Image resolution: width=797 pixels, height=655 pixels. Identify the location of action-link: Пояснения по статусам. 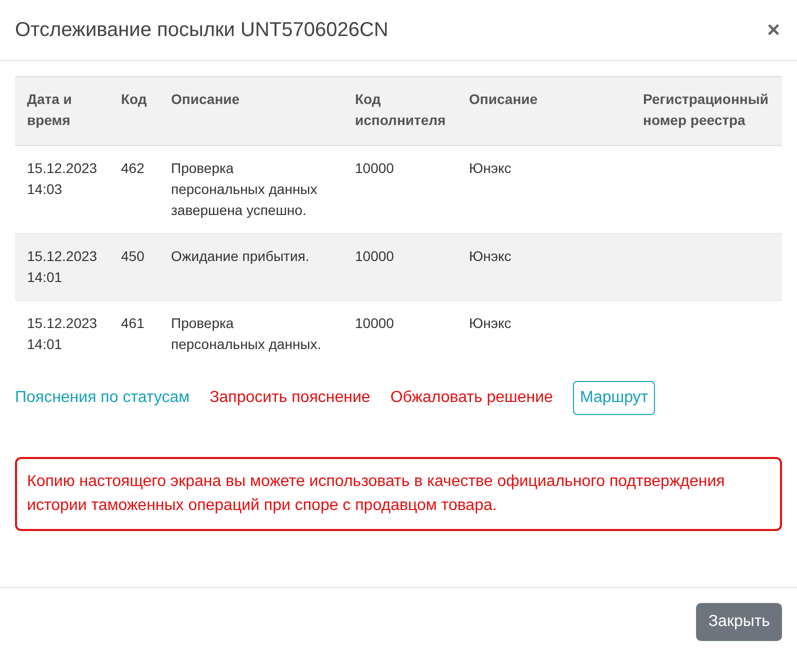
(102, 398).